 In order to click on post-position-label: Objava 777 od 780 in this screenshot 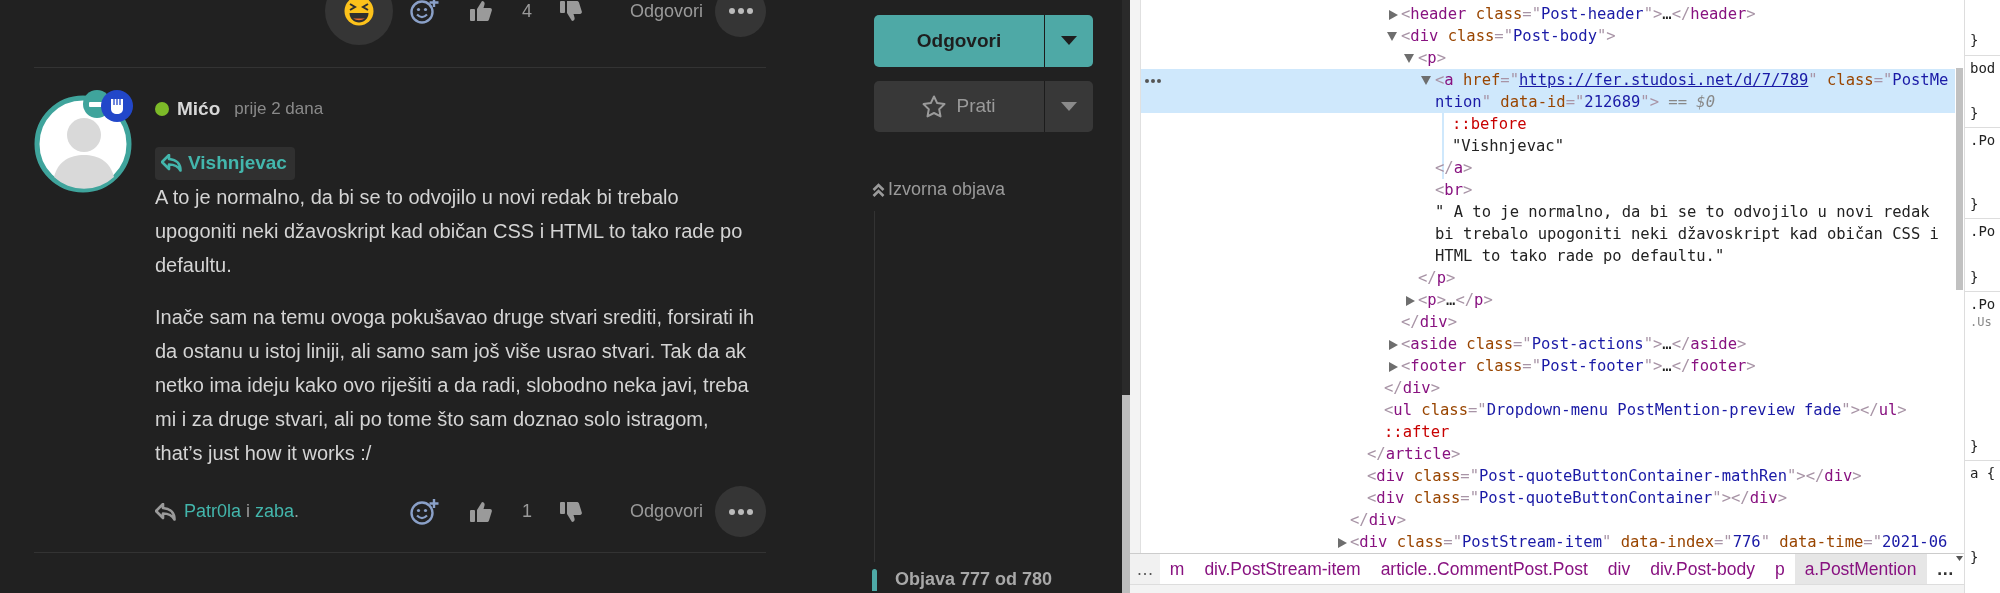, I will do `click(974, 579)`.